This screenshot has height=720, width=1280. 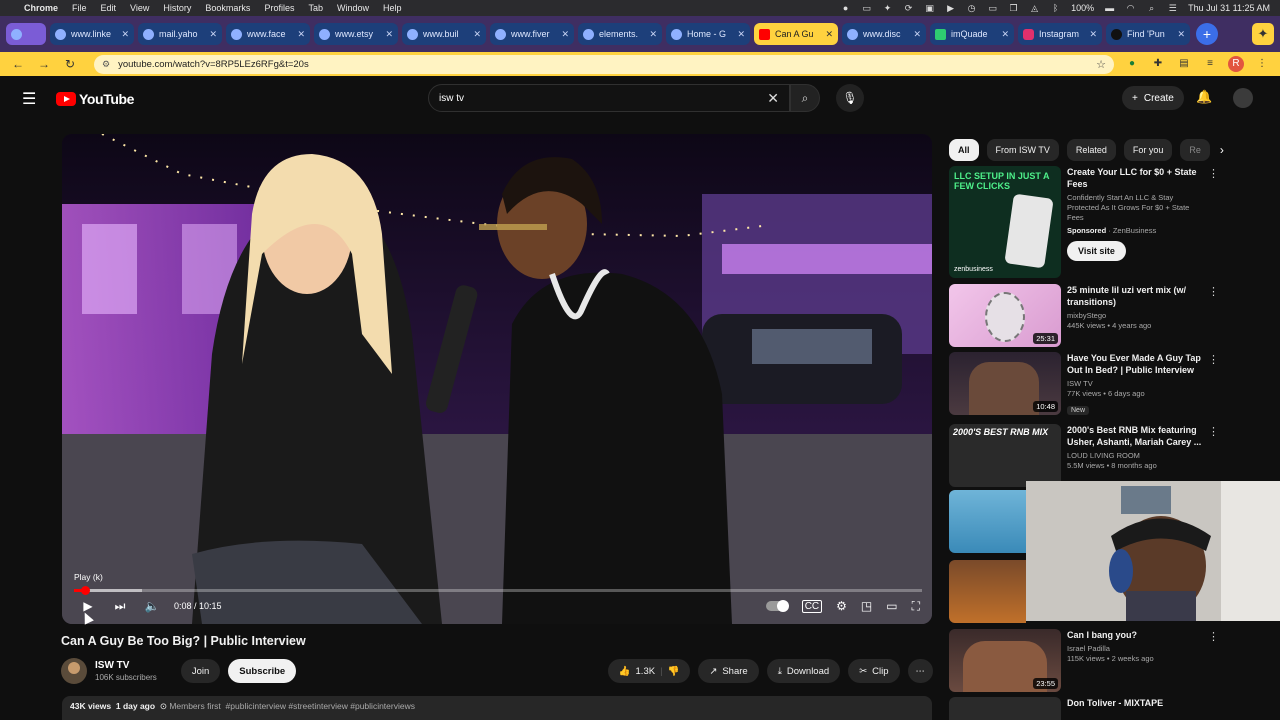 I want to click on airplay-icon: ◬, so click(x=1034, y=8).